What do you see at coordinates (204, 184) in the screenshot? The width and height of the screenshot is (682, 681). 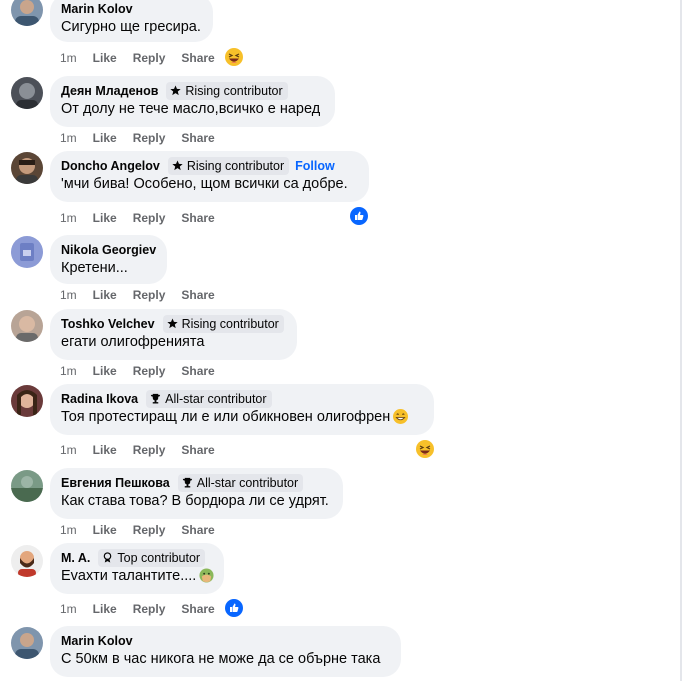 I see `comment-text: 'мчи бива! Особено, щом всички са добре.` at bounding box center [204, 184].